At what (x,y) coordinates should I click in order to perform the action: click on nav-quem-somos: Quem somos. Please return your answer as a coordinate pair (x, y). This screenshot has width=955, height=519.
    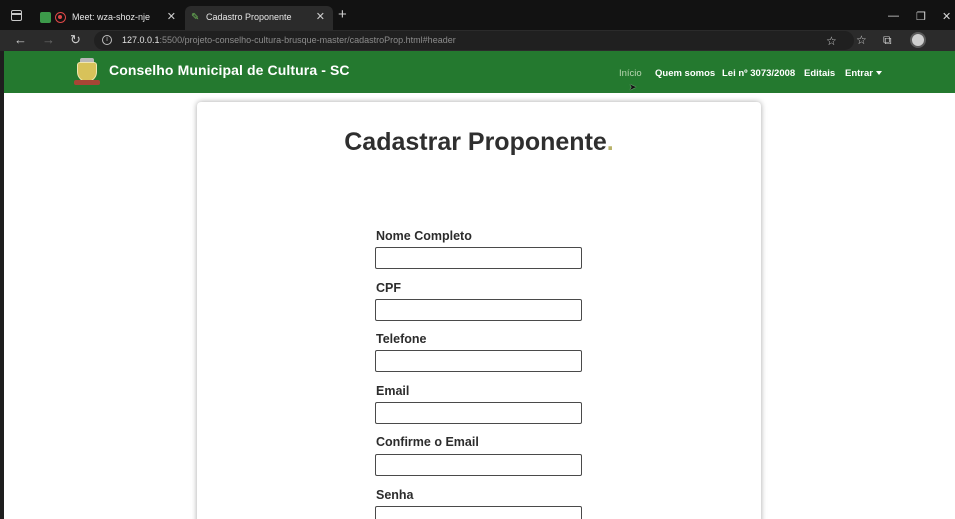
    Looking at the image, I should click on (685, 73).